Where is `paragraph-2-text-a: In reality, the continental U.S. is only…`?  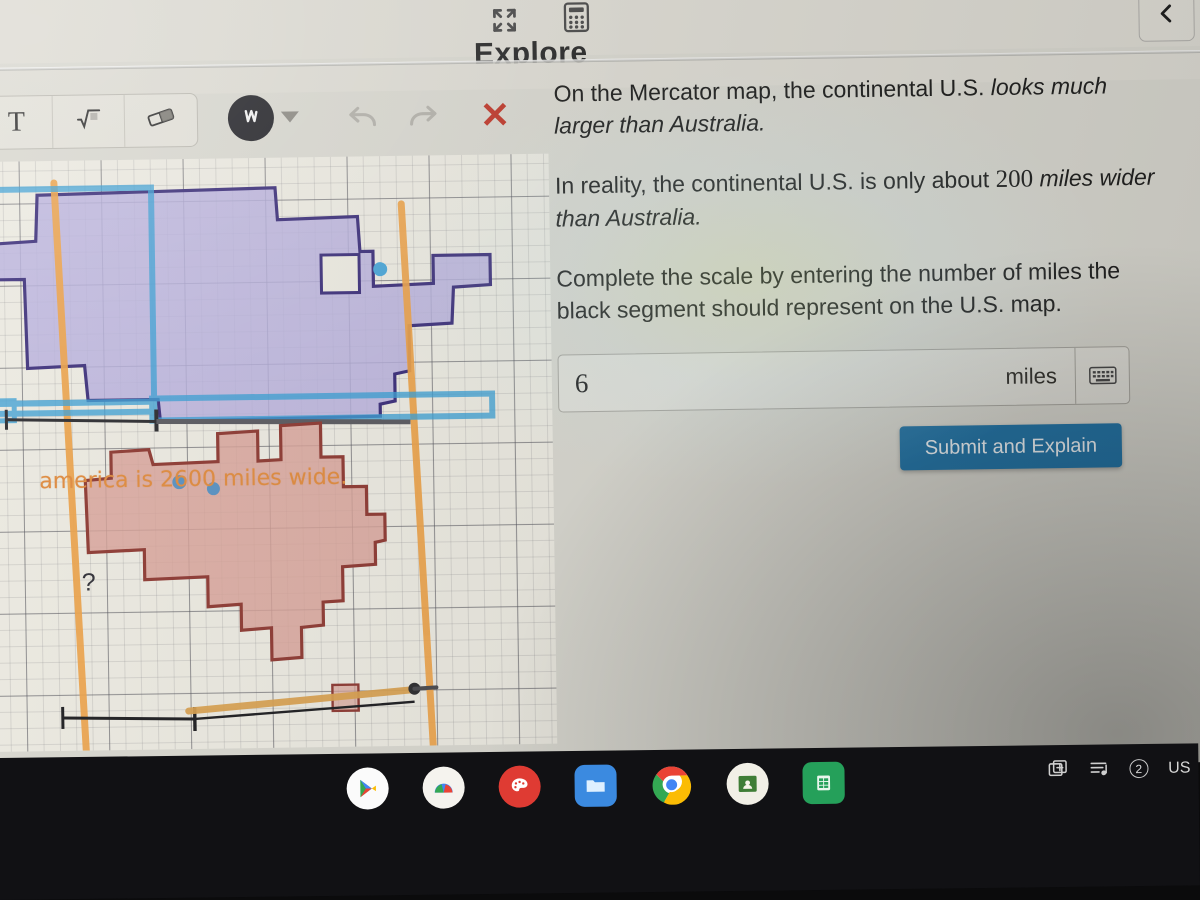
paragraph-2-text-a: In reality, the continental U.S. is only… is located at coordinates (775, 182).